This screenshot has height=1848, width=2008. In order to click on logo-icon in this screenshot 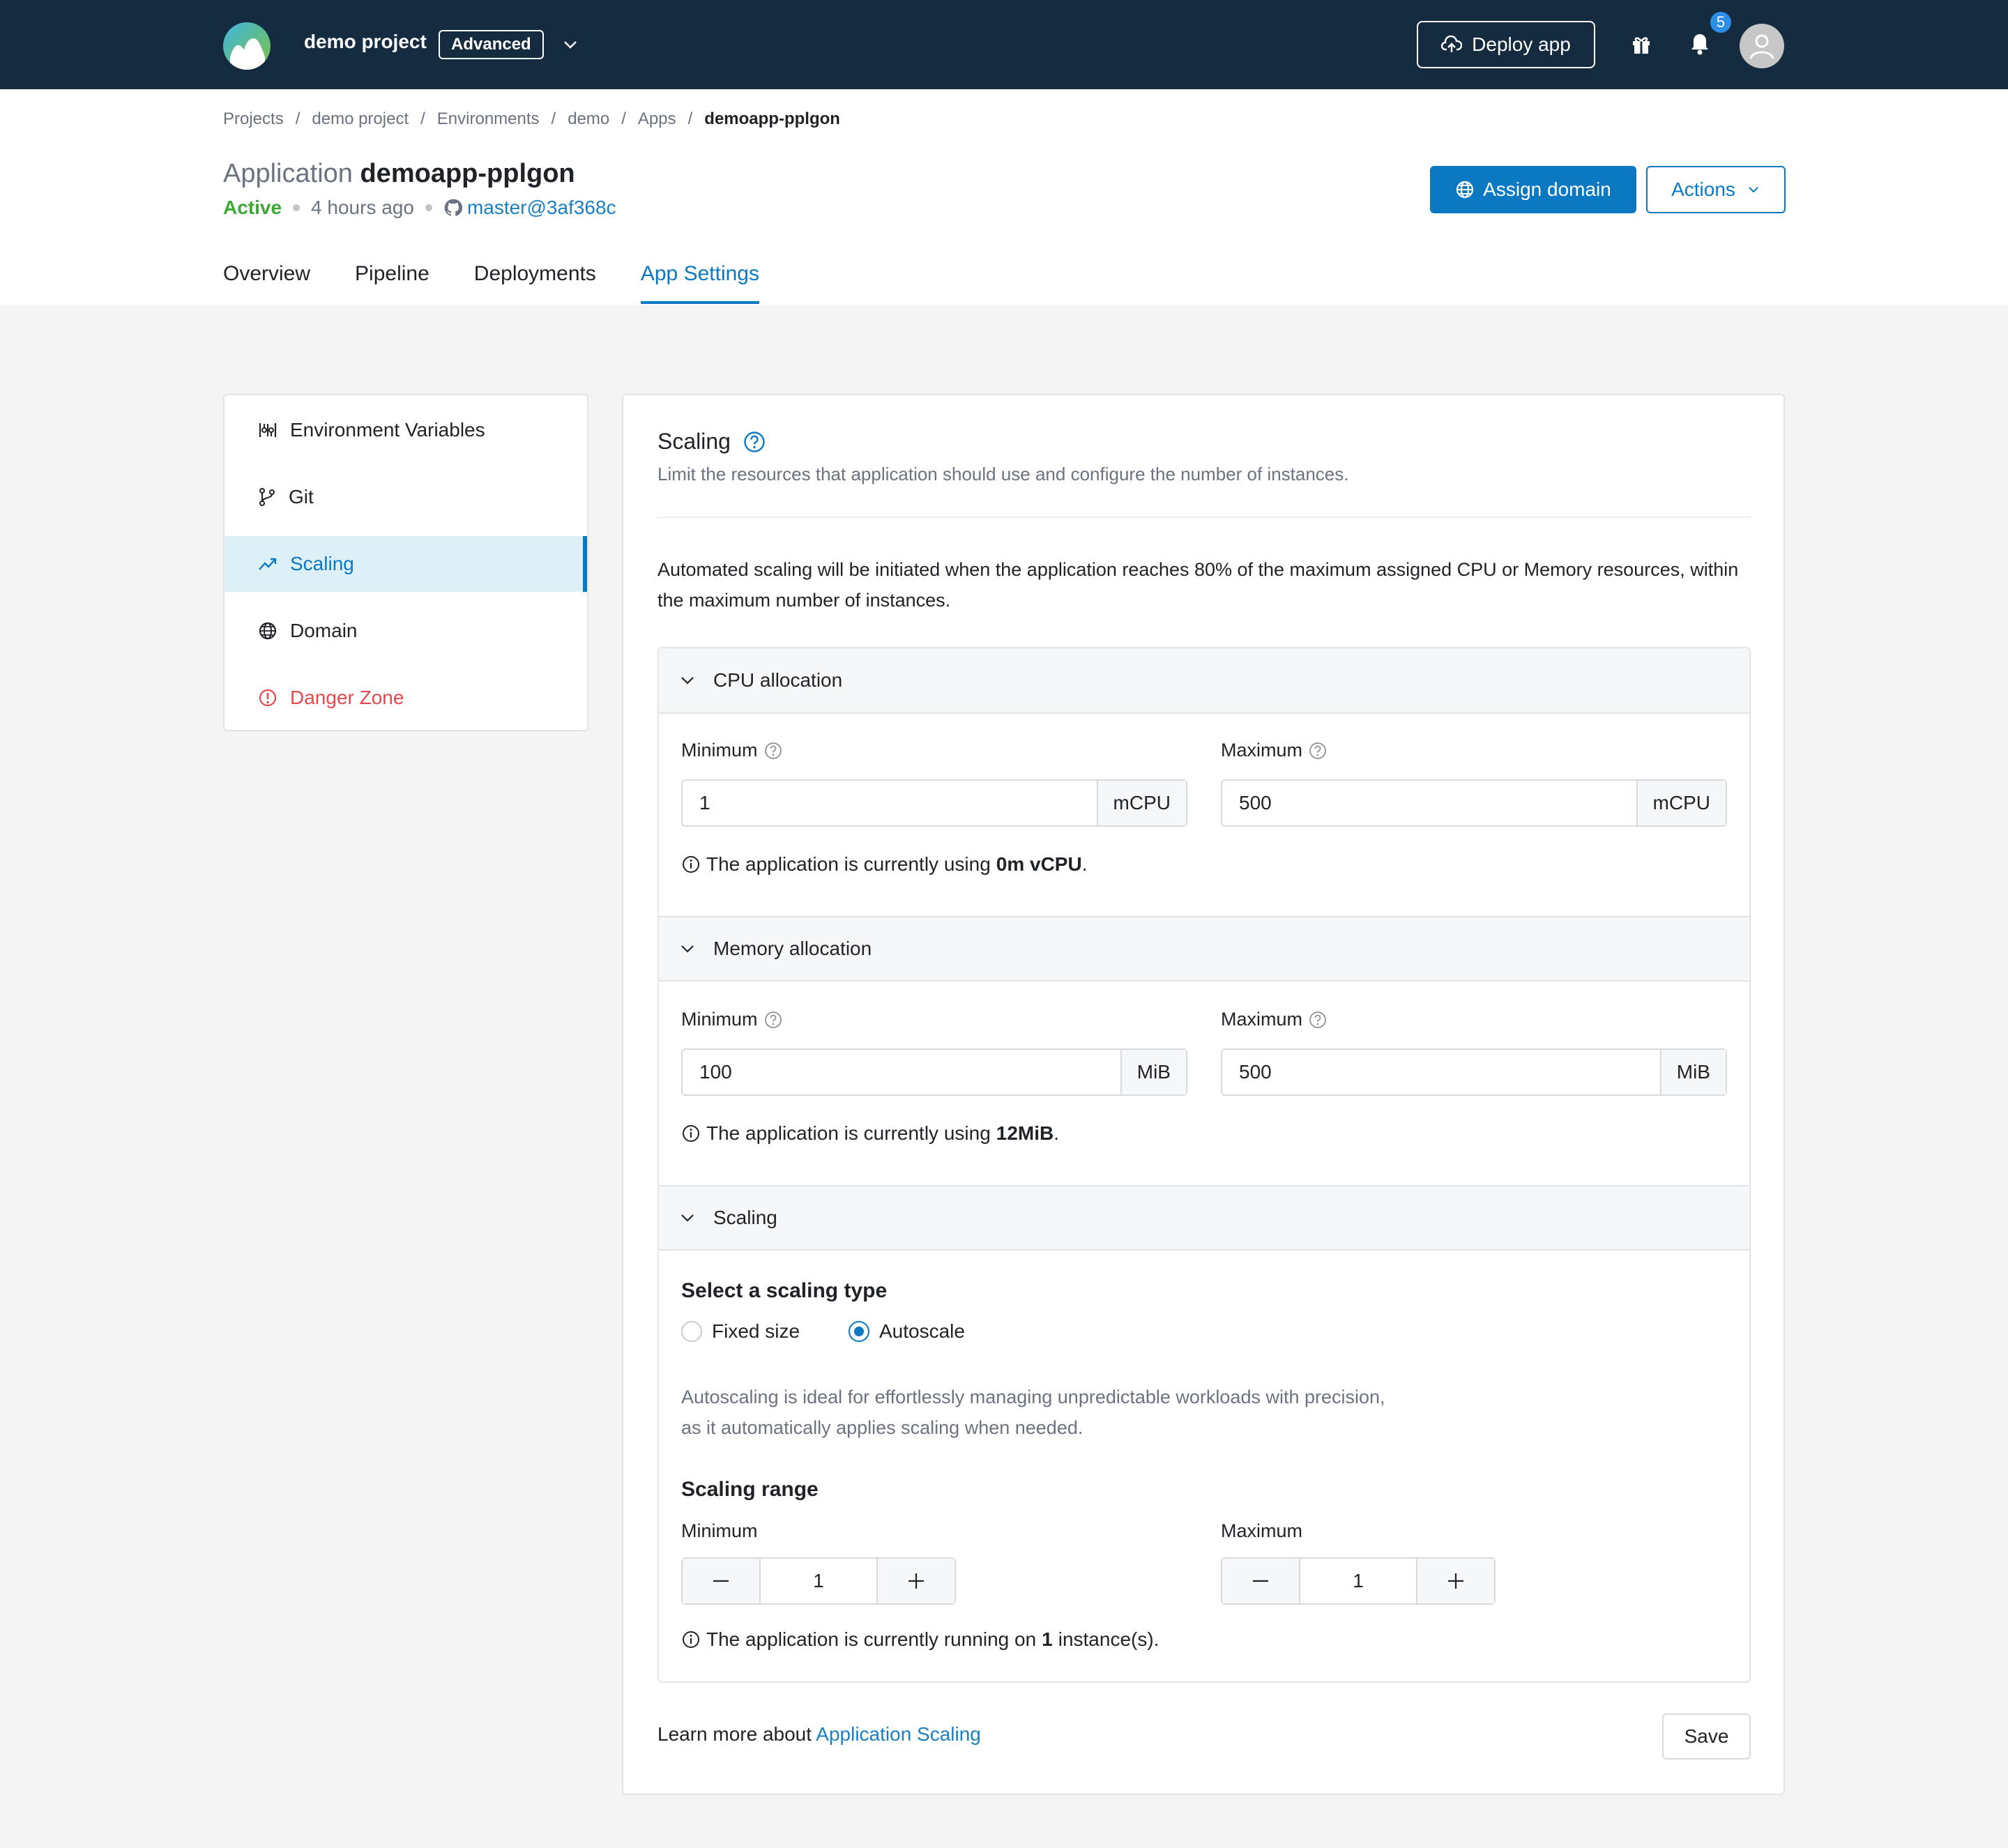, I will do `click(247, 46)`.